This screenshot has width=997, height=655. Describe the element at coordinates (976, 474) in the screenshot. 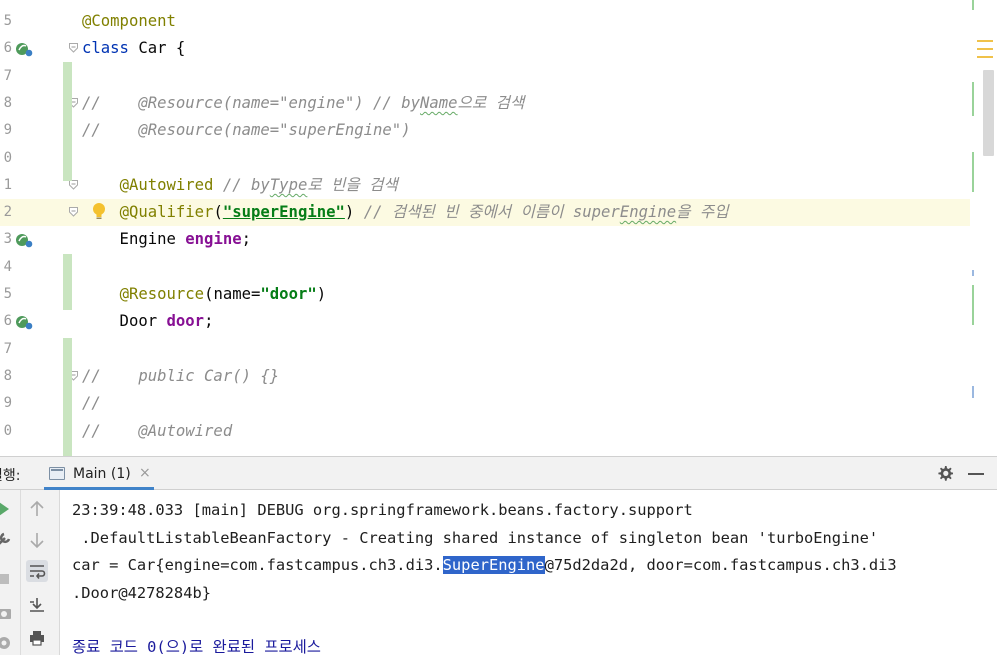

I see `minimize-icon` at that location.